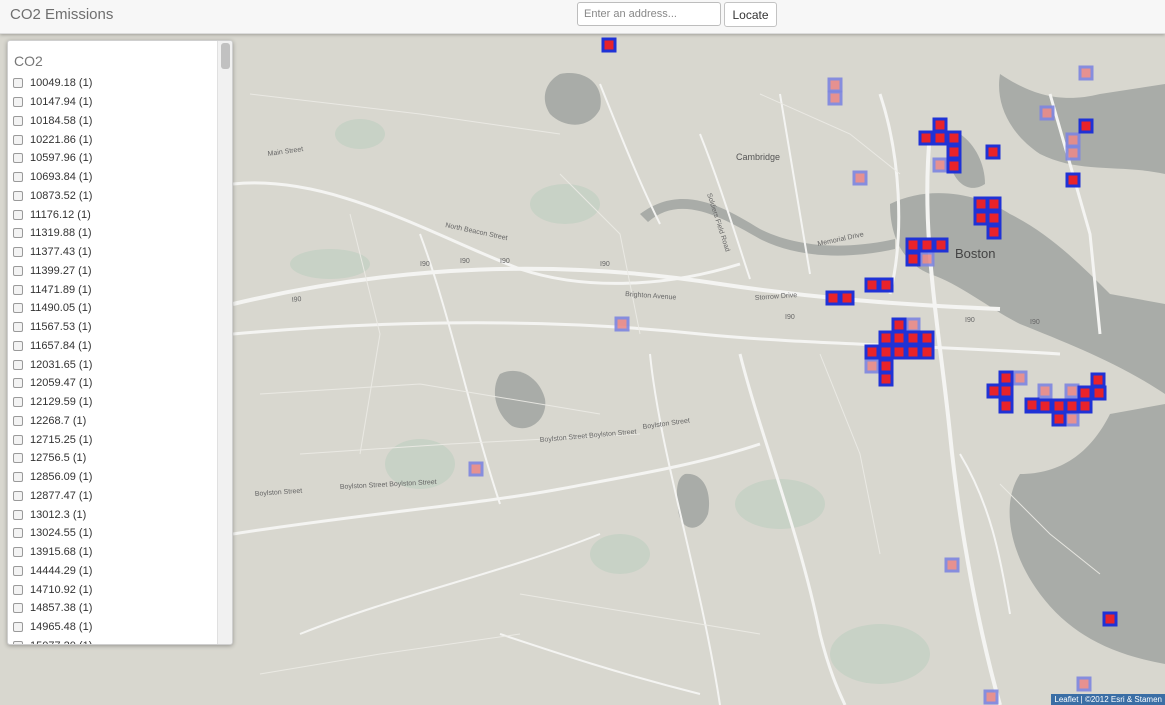  Describe the element at coordinates (113, 421) in the screenshot. I see `co2-list-item: 12268.7 (1)` at that location.